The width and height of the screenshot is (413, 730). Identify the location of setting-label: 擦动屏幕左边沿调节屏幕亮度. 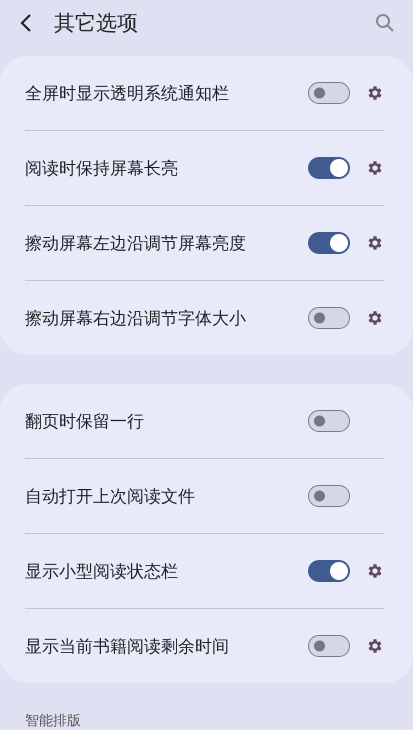
(136, 243).